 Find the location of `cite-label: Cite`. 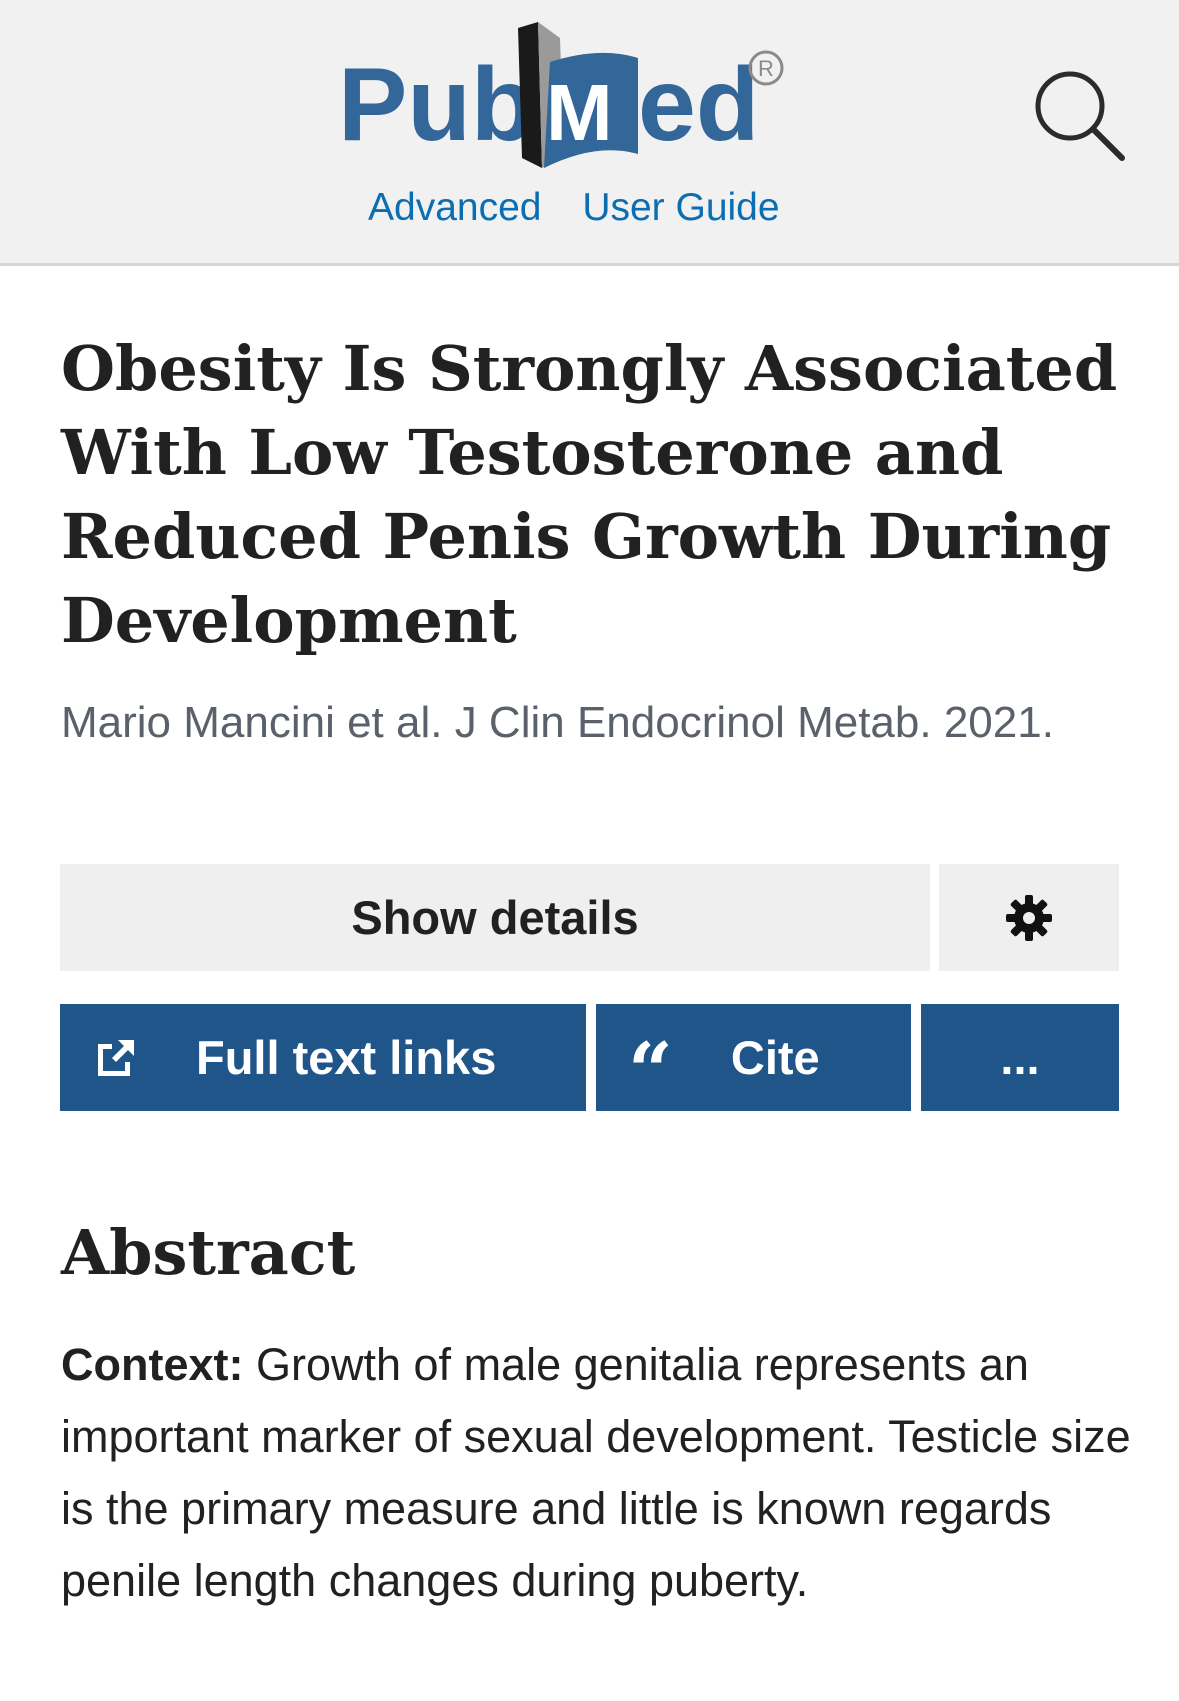

cite-label: Cite is located at coordinates (775, 1057).